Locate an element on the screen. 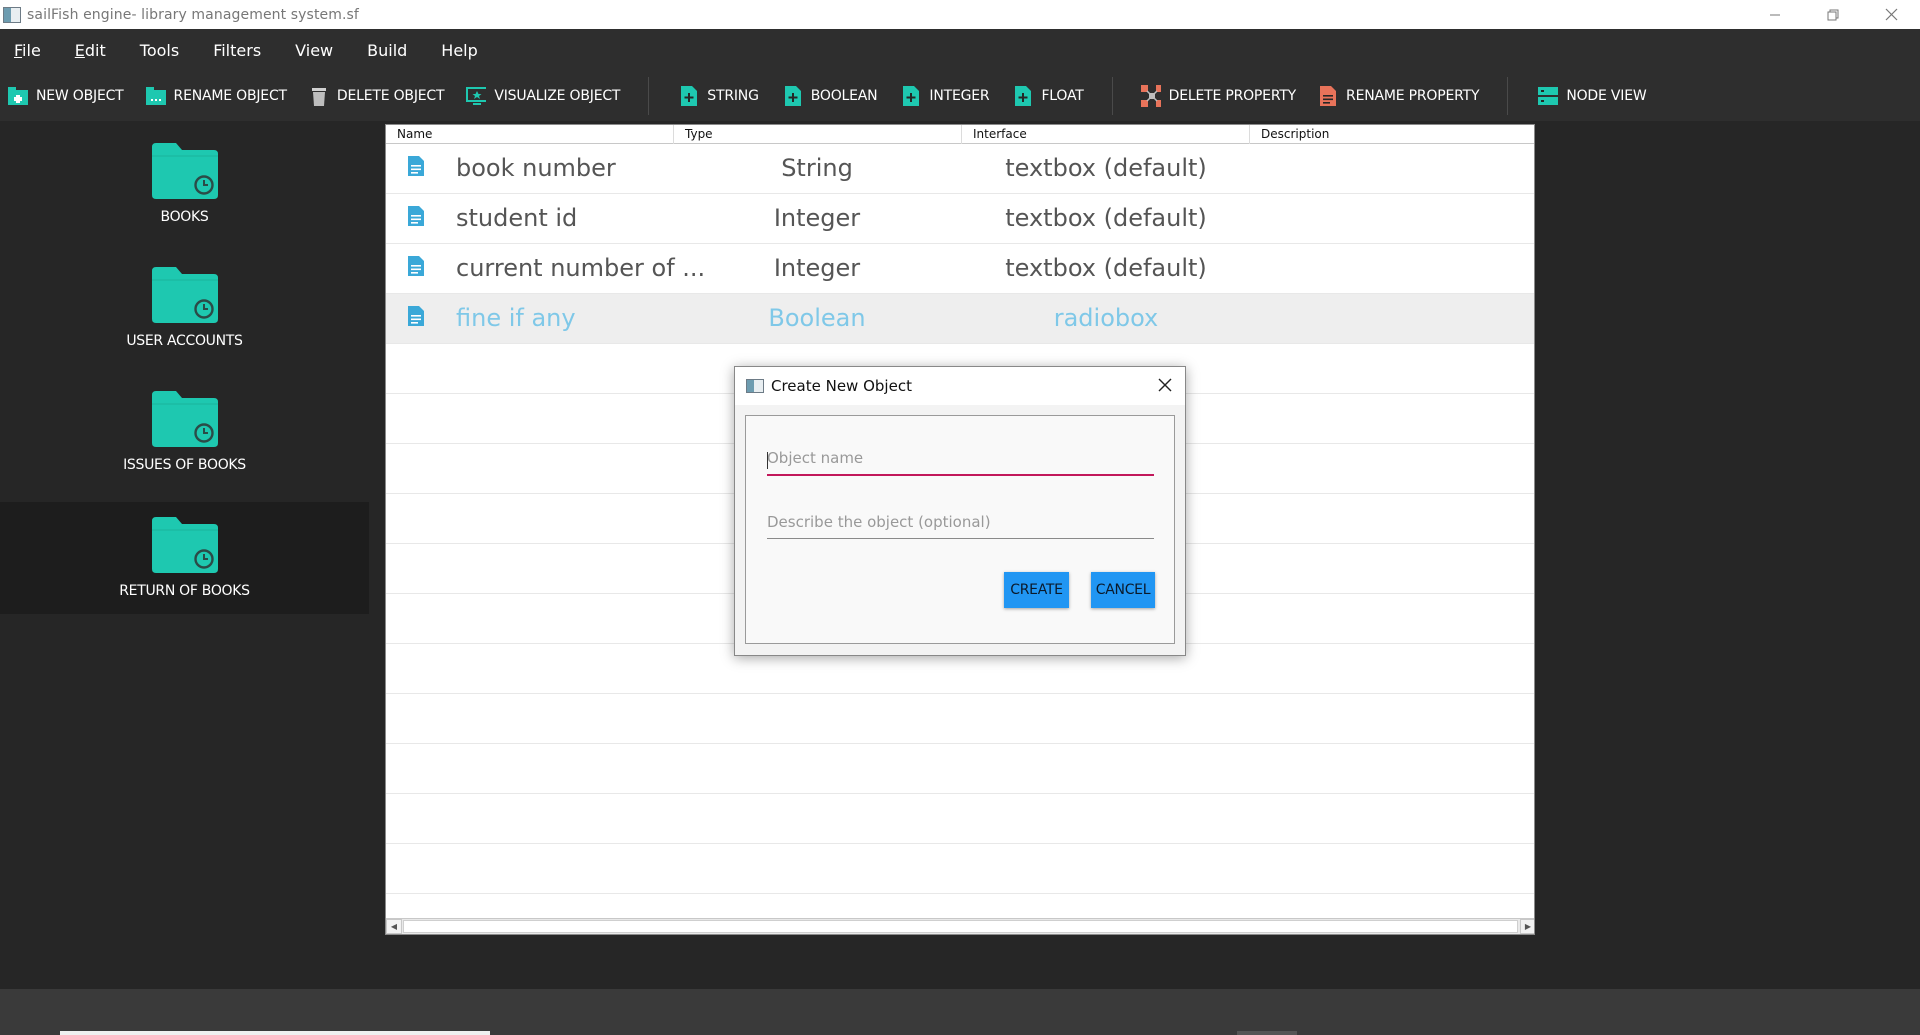 The image size is (1920, 1035). object-description-input is located at coordinates (960, 524).